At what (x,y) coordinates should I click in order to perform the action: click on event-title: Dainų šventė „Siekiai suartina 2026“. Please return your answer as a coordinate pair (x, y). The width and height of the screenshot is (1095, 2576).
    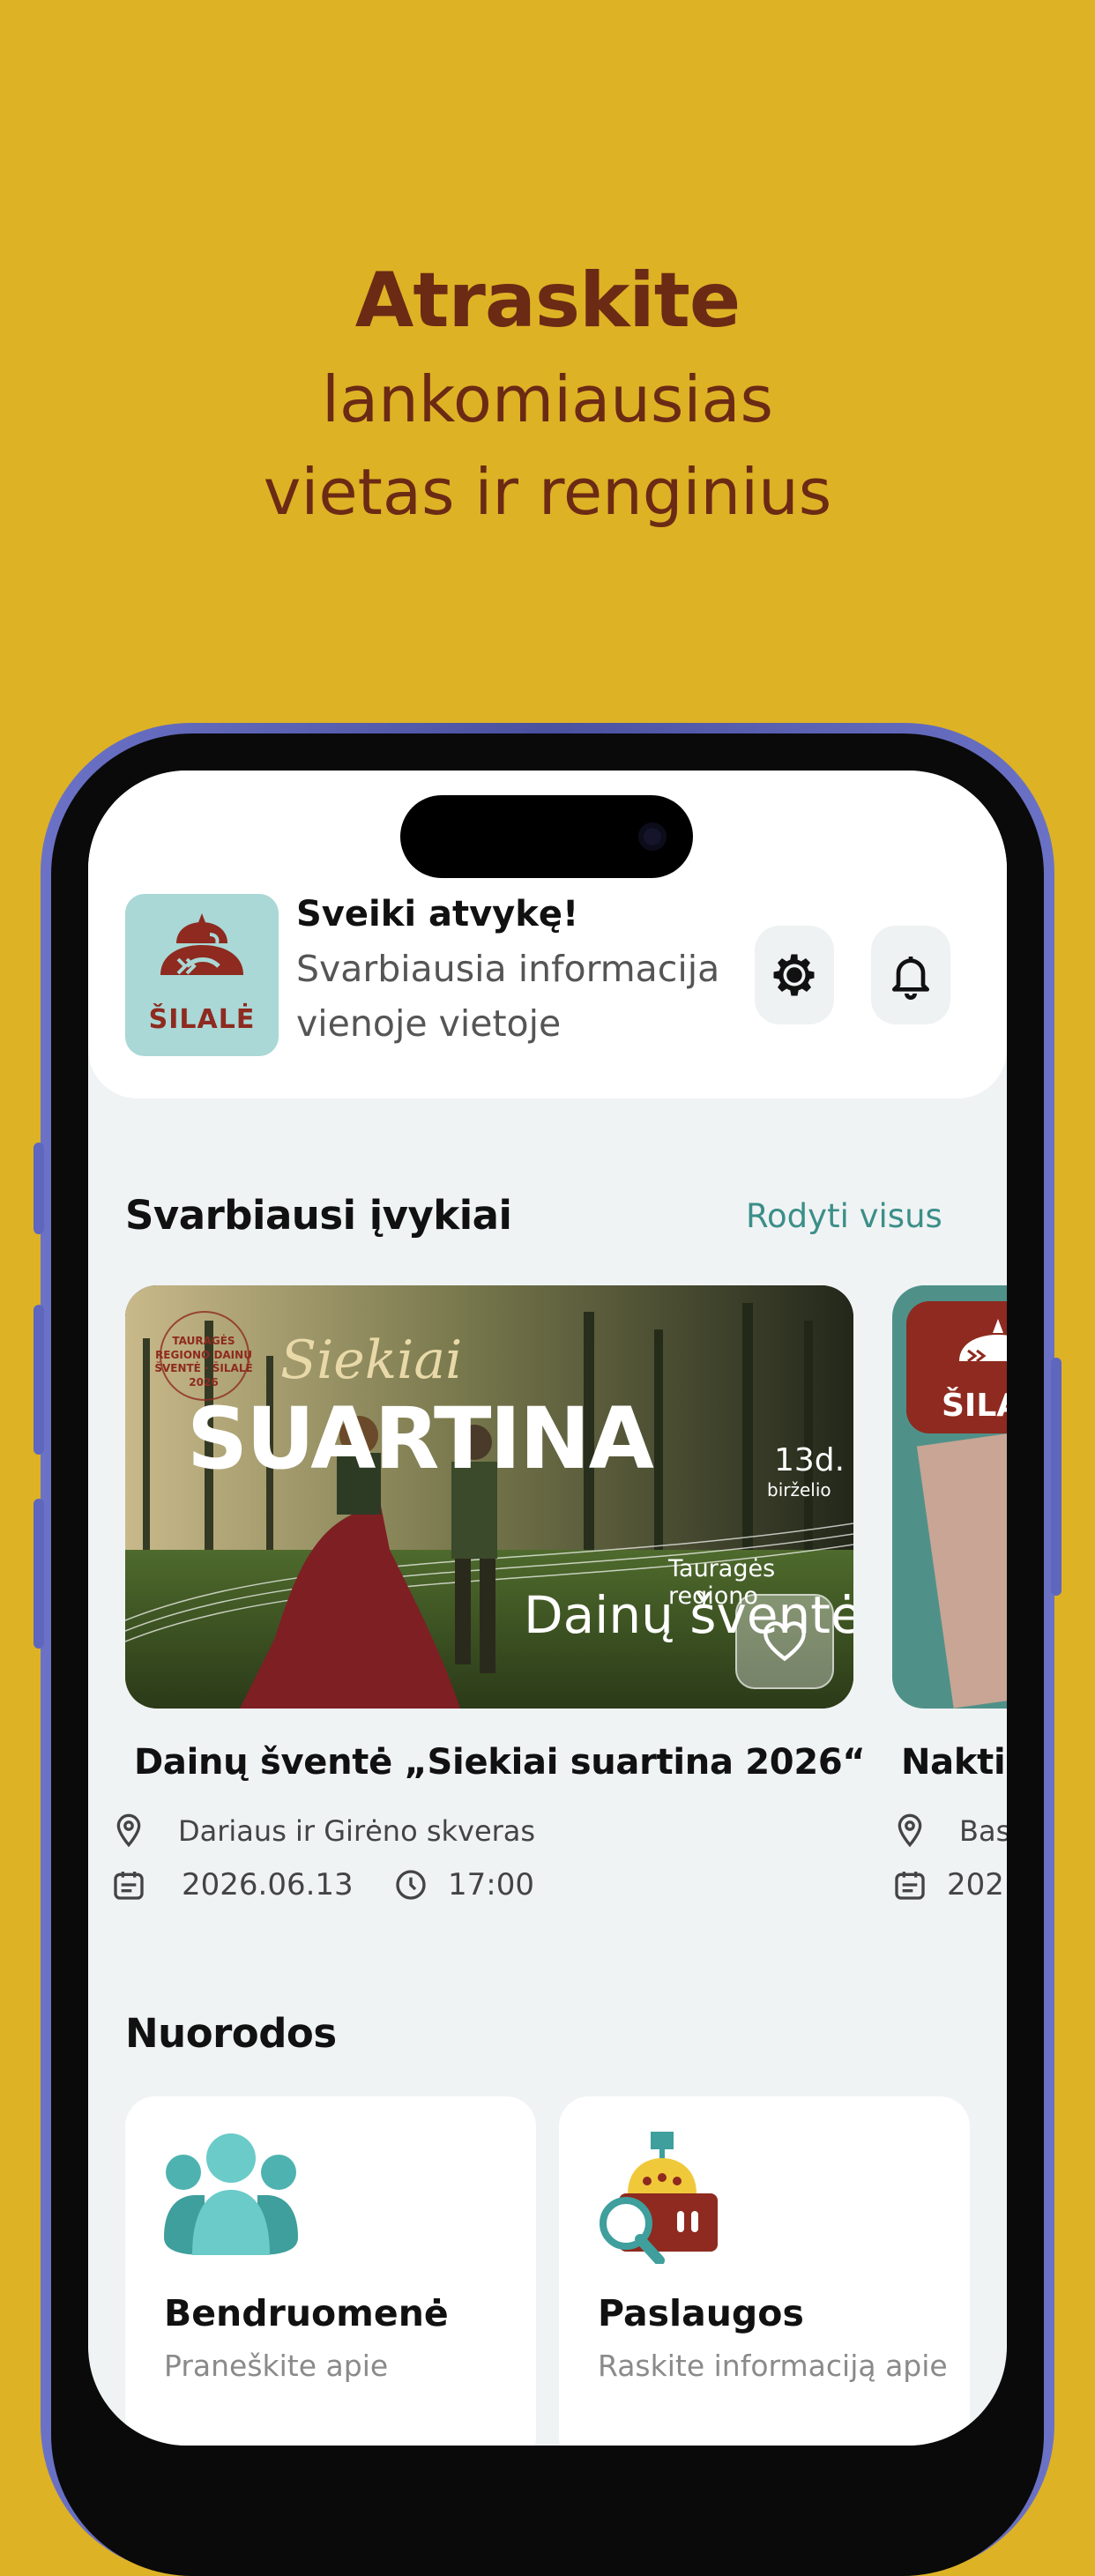
    Looking at the image, I should click on (500, 1763).